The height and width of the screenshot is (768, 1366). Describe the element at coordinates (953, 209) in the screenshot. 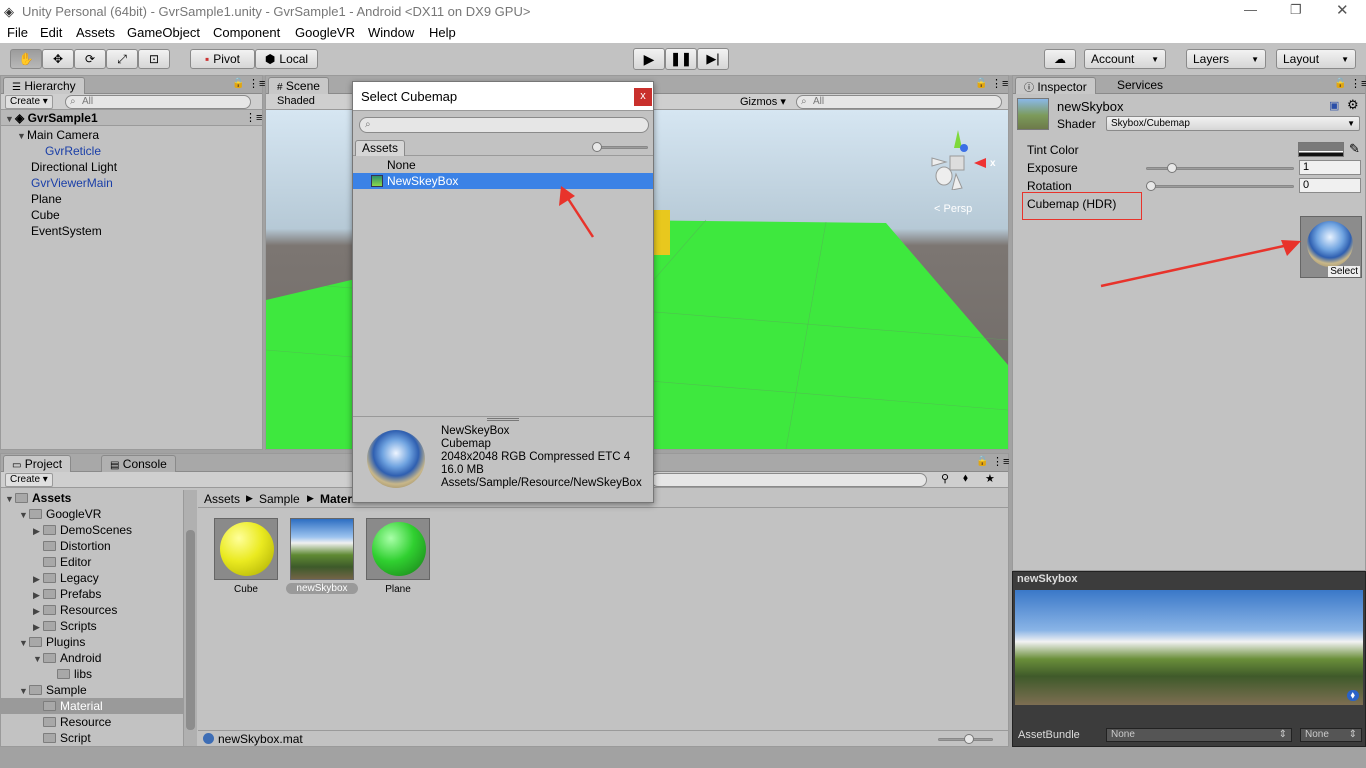

I see `persp-label: < Persp` at that location.